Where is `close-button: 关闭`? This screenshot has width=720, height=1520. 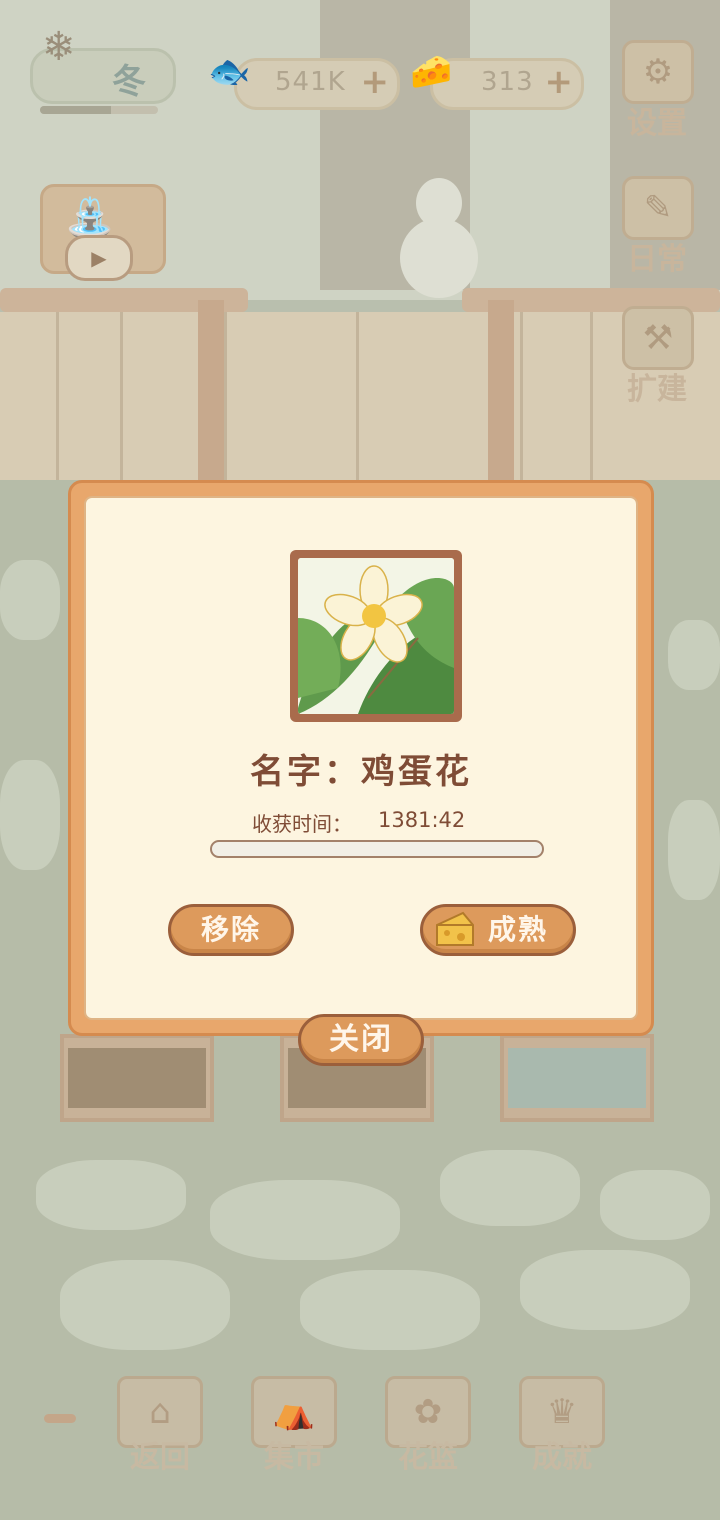 close-button: 关闭 is located at coordinates (361, 1040).